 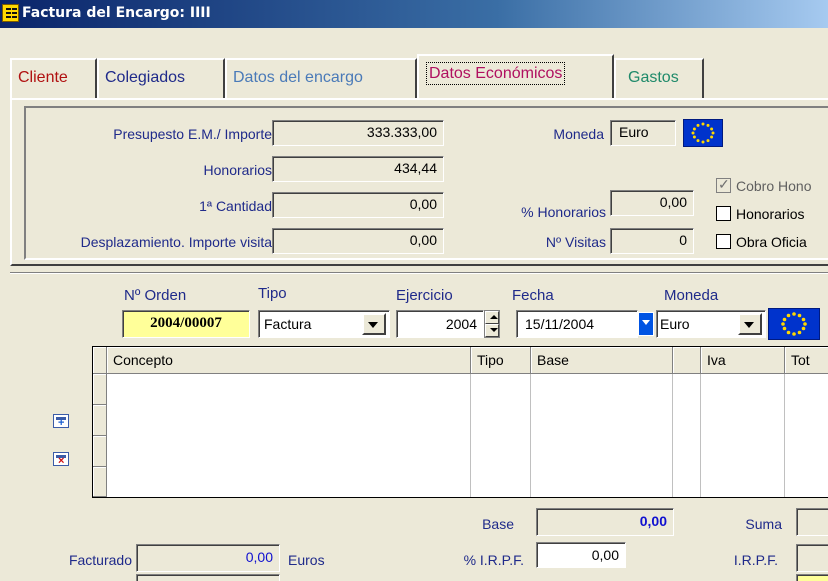 I want to click on base-label: Base, so click(x=498, y=524).